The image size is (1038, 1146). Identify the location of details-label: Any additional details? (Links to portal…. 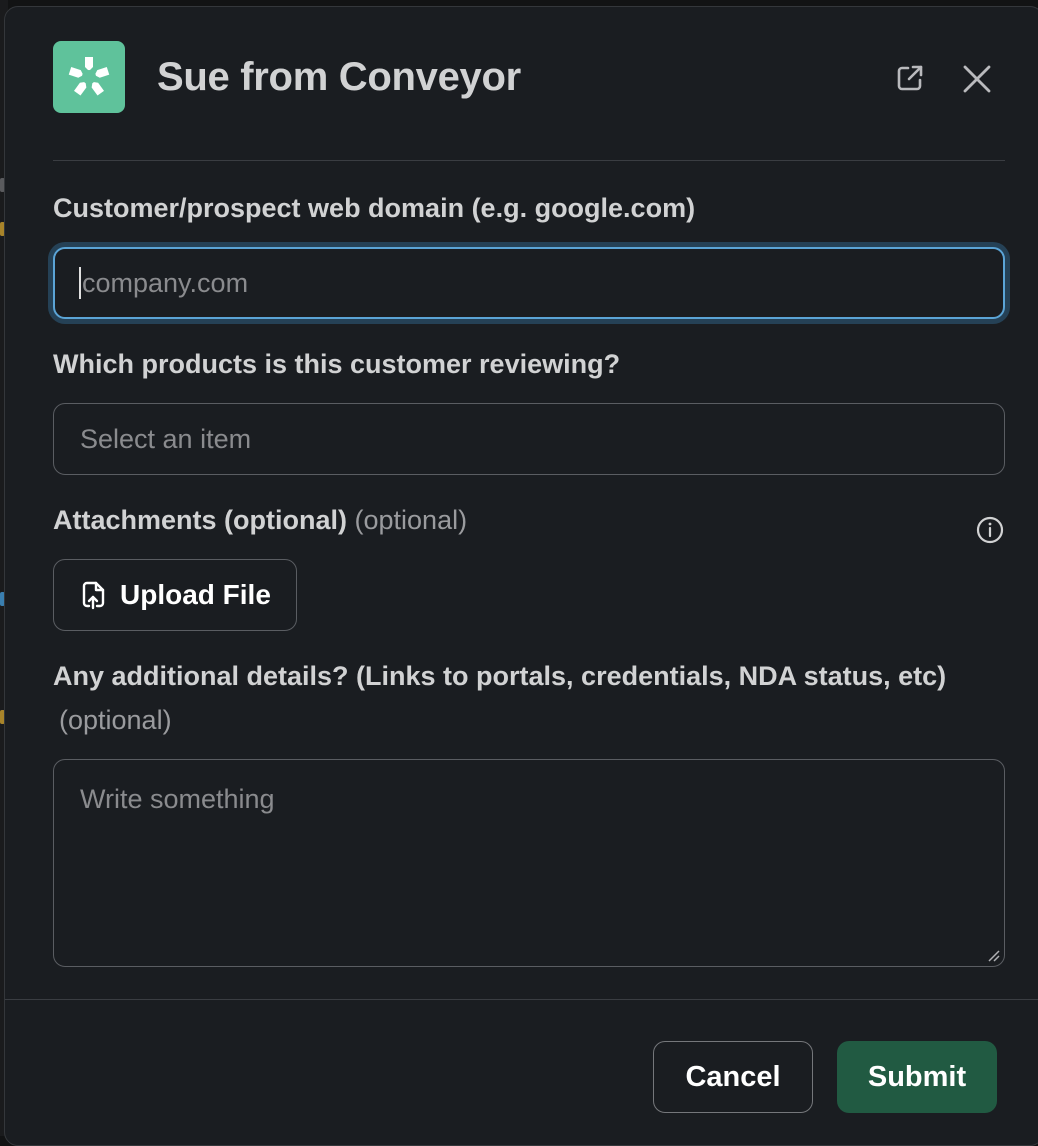
(500, 676).